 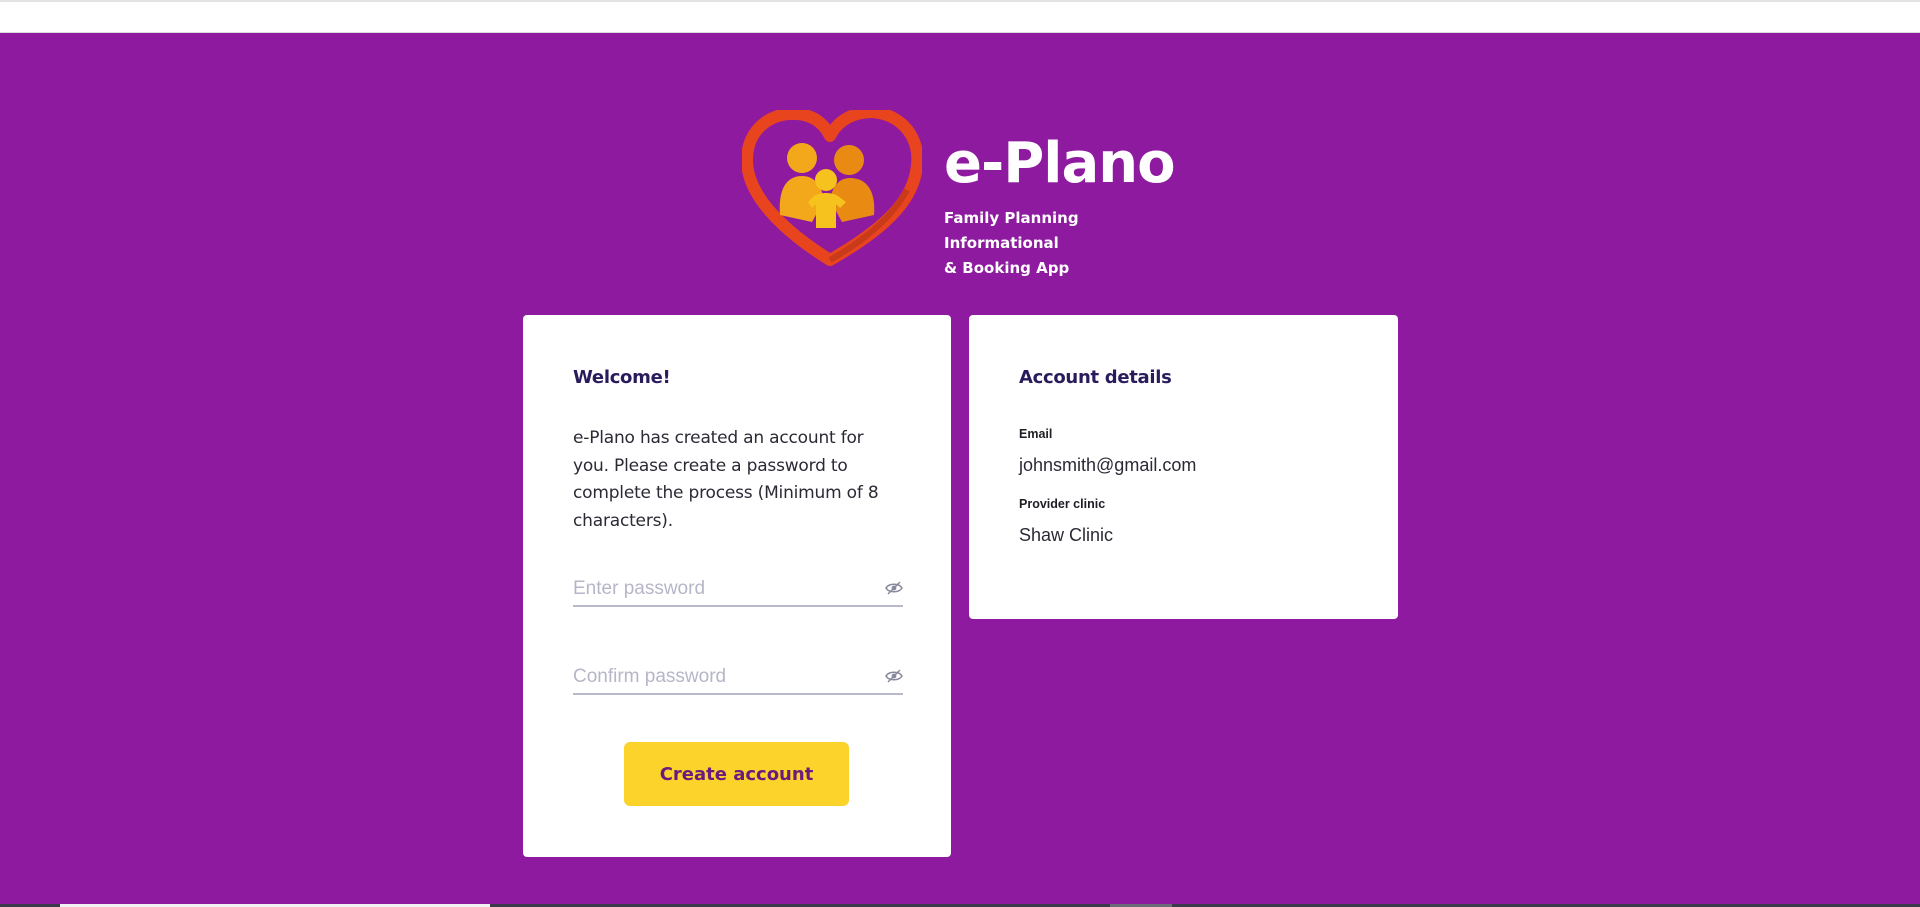 I want to click on welcome-title: Welcome!, so click(x=622, y=377).